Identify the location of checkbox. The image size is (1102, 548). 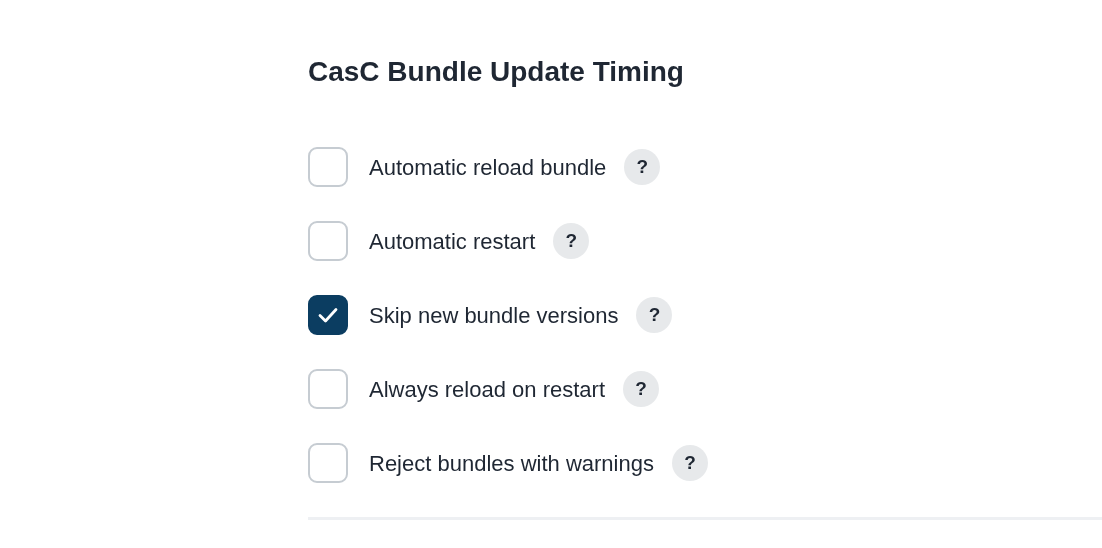
(328, 315).